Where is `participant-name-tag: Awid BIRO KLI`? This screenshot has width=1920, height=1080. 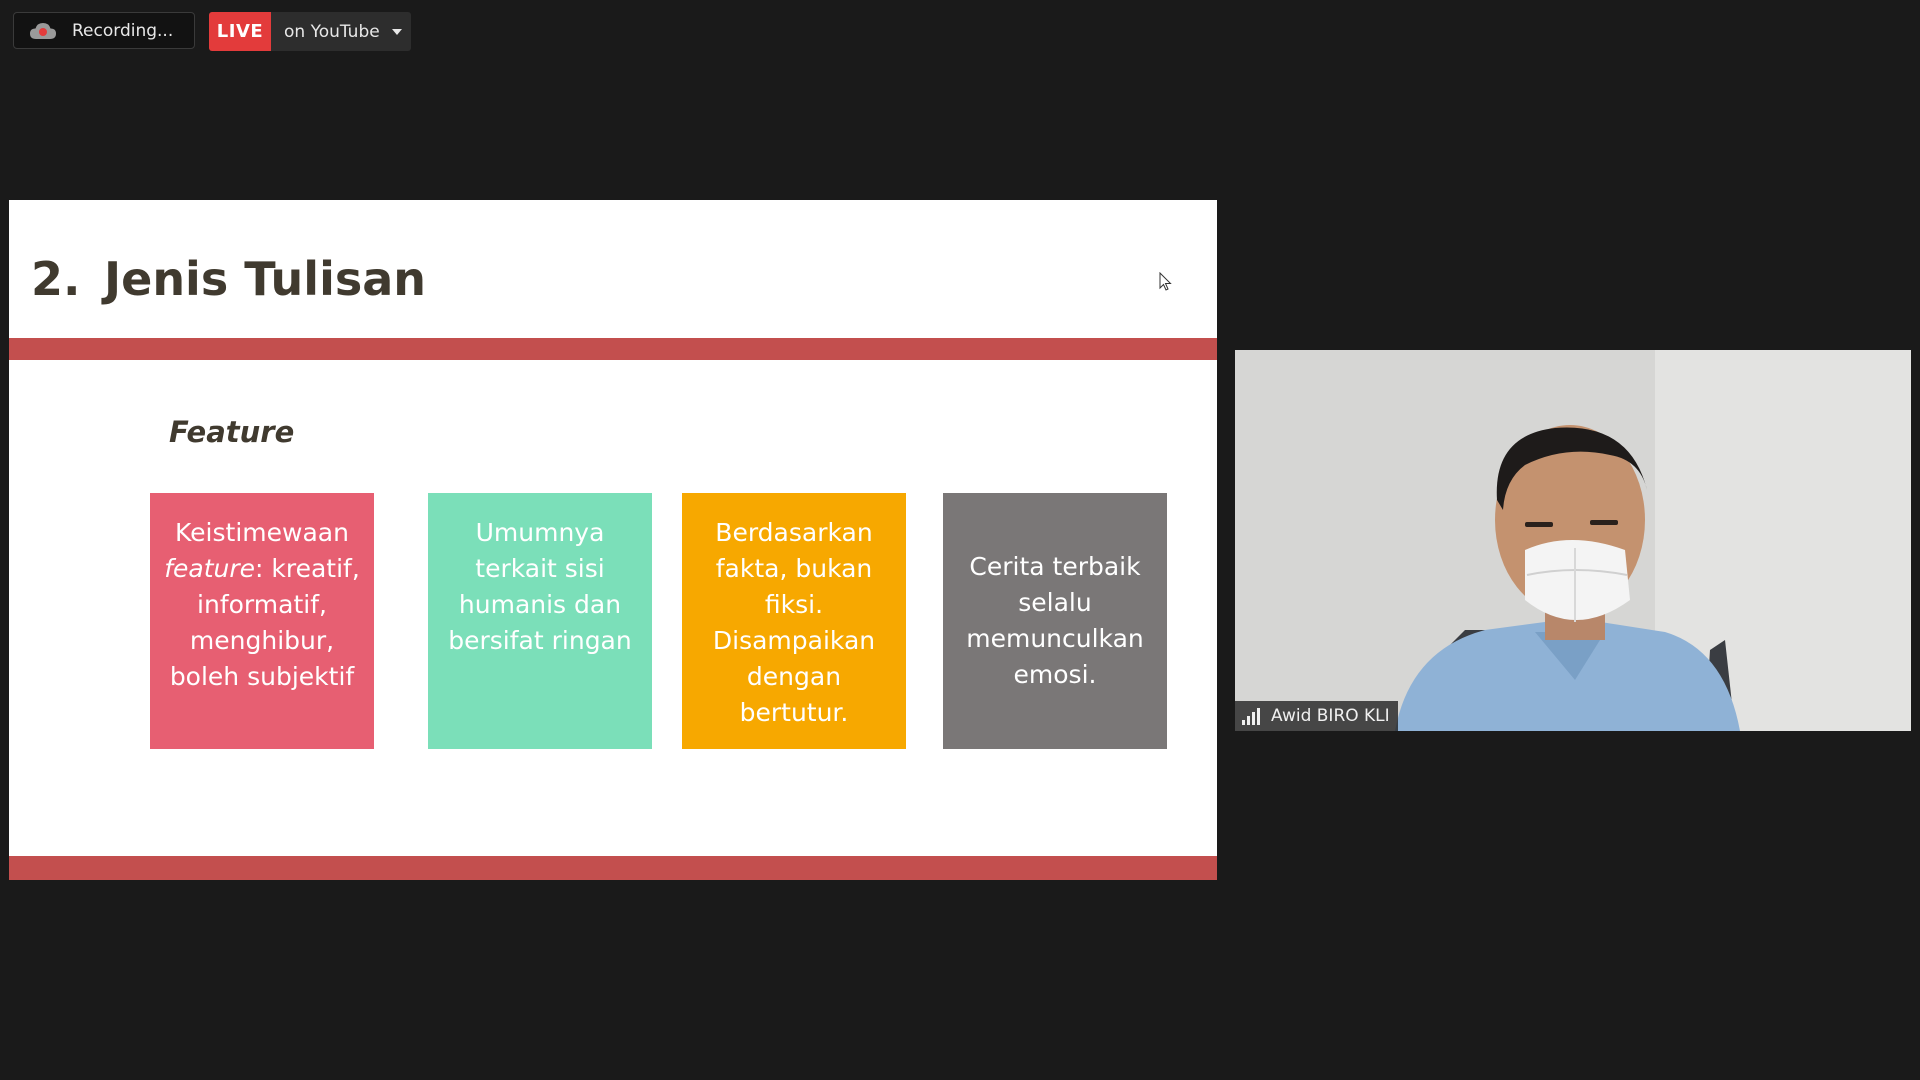
participant-name-tag: Awid BIRO KLI is located at coordinates (1316, 716).